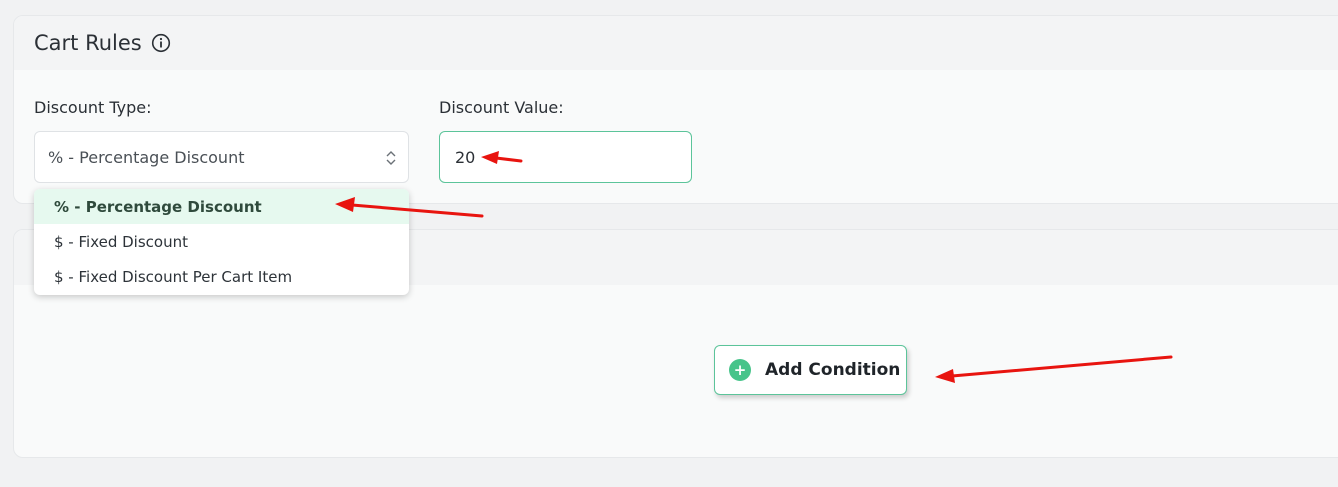  What do you see at coordinates (221, 276) in the screenshot?
I see `dropdown-option-fixed-per-item: $ - Fixed Discount Per Cart Item` at bounding box center [221, 276].